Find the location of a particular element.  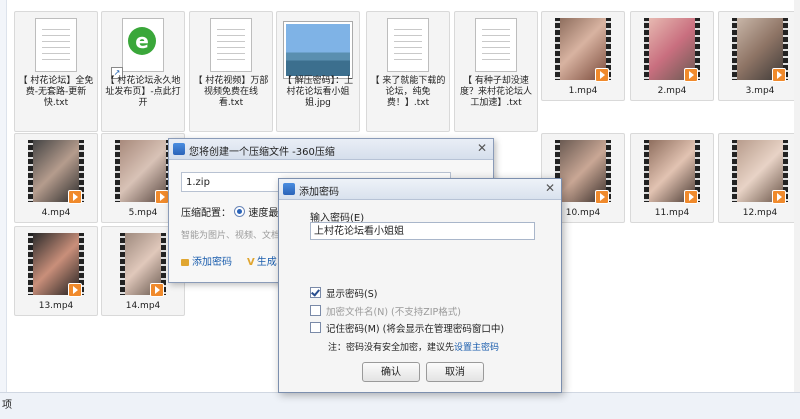

password-dialog-titlebar: 添加密码 ✕ is located at coordinates (420, 189).